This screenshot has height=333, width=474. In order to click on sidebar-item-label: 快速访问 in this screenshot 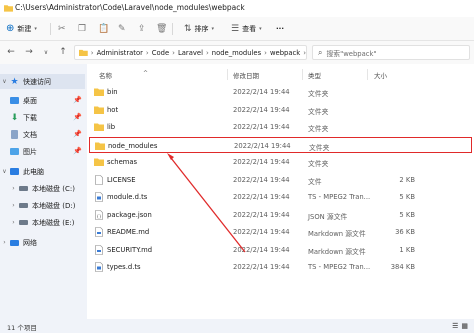, I will do `click(37, 81)`.